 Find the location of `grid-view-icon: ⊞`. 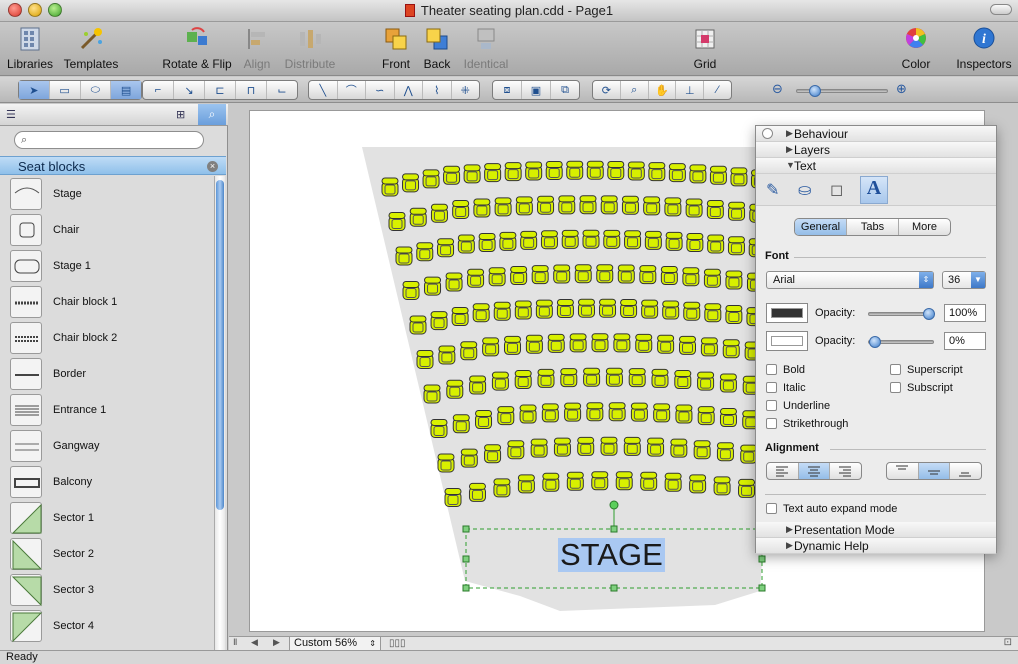

grid-view-icon: ⊞ is located at coordinates (180, 114).